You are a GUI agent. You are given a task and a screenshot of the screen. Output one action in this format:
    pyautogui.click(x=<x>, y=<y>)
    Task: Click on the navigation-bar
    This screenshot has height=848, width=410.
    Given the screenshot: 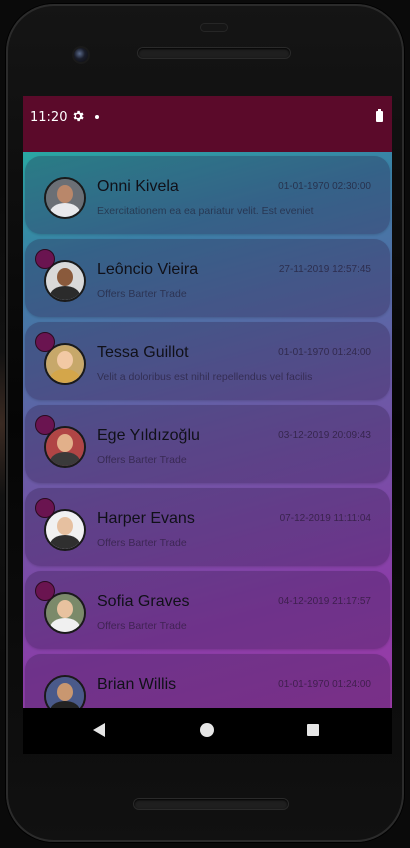 What is the action you would take?
    pyautogui.click(x=207, y=731)
    